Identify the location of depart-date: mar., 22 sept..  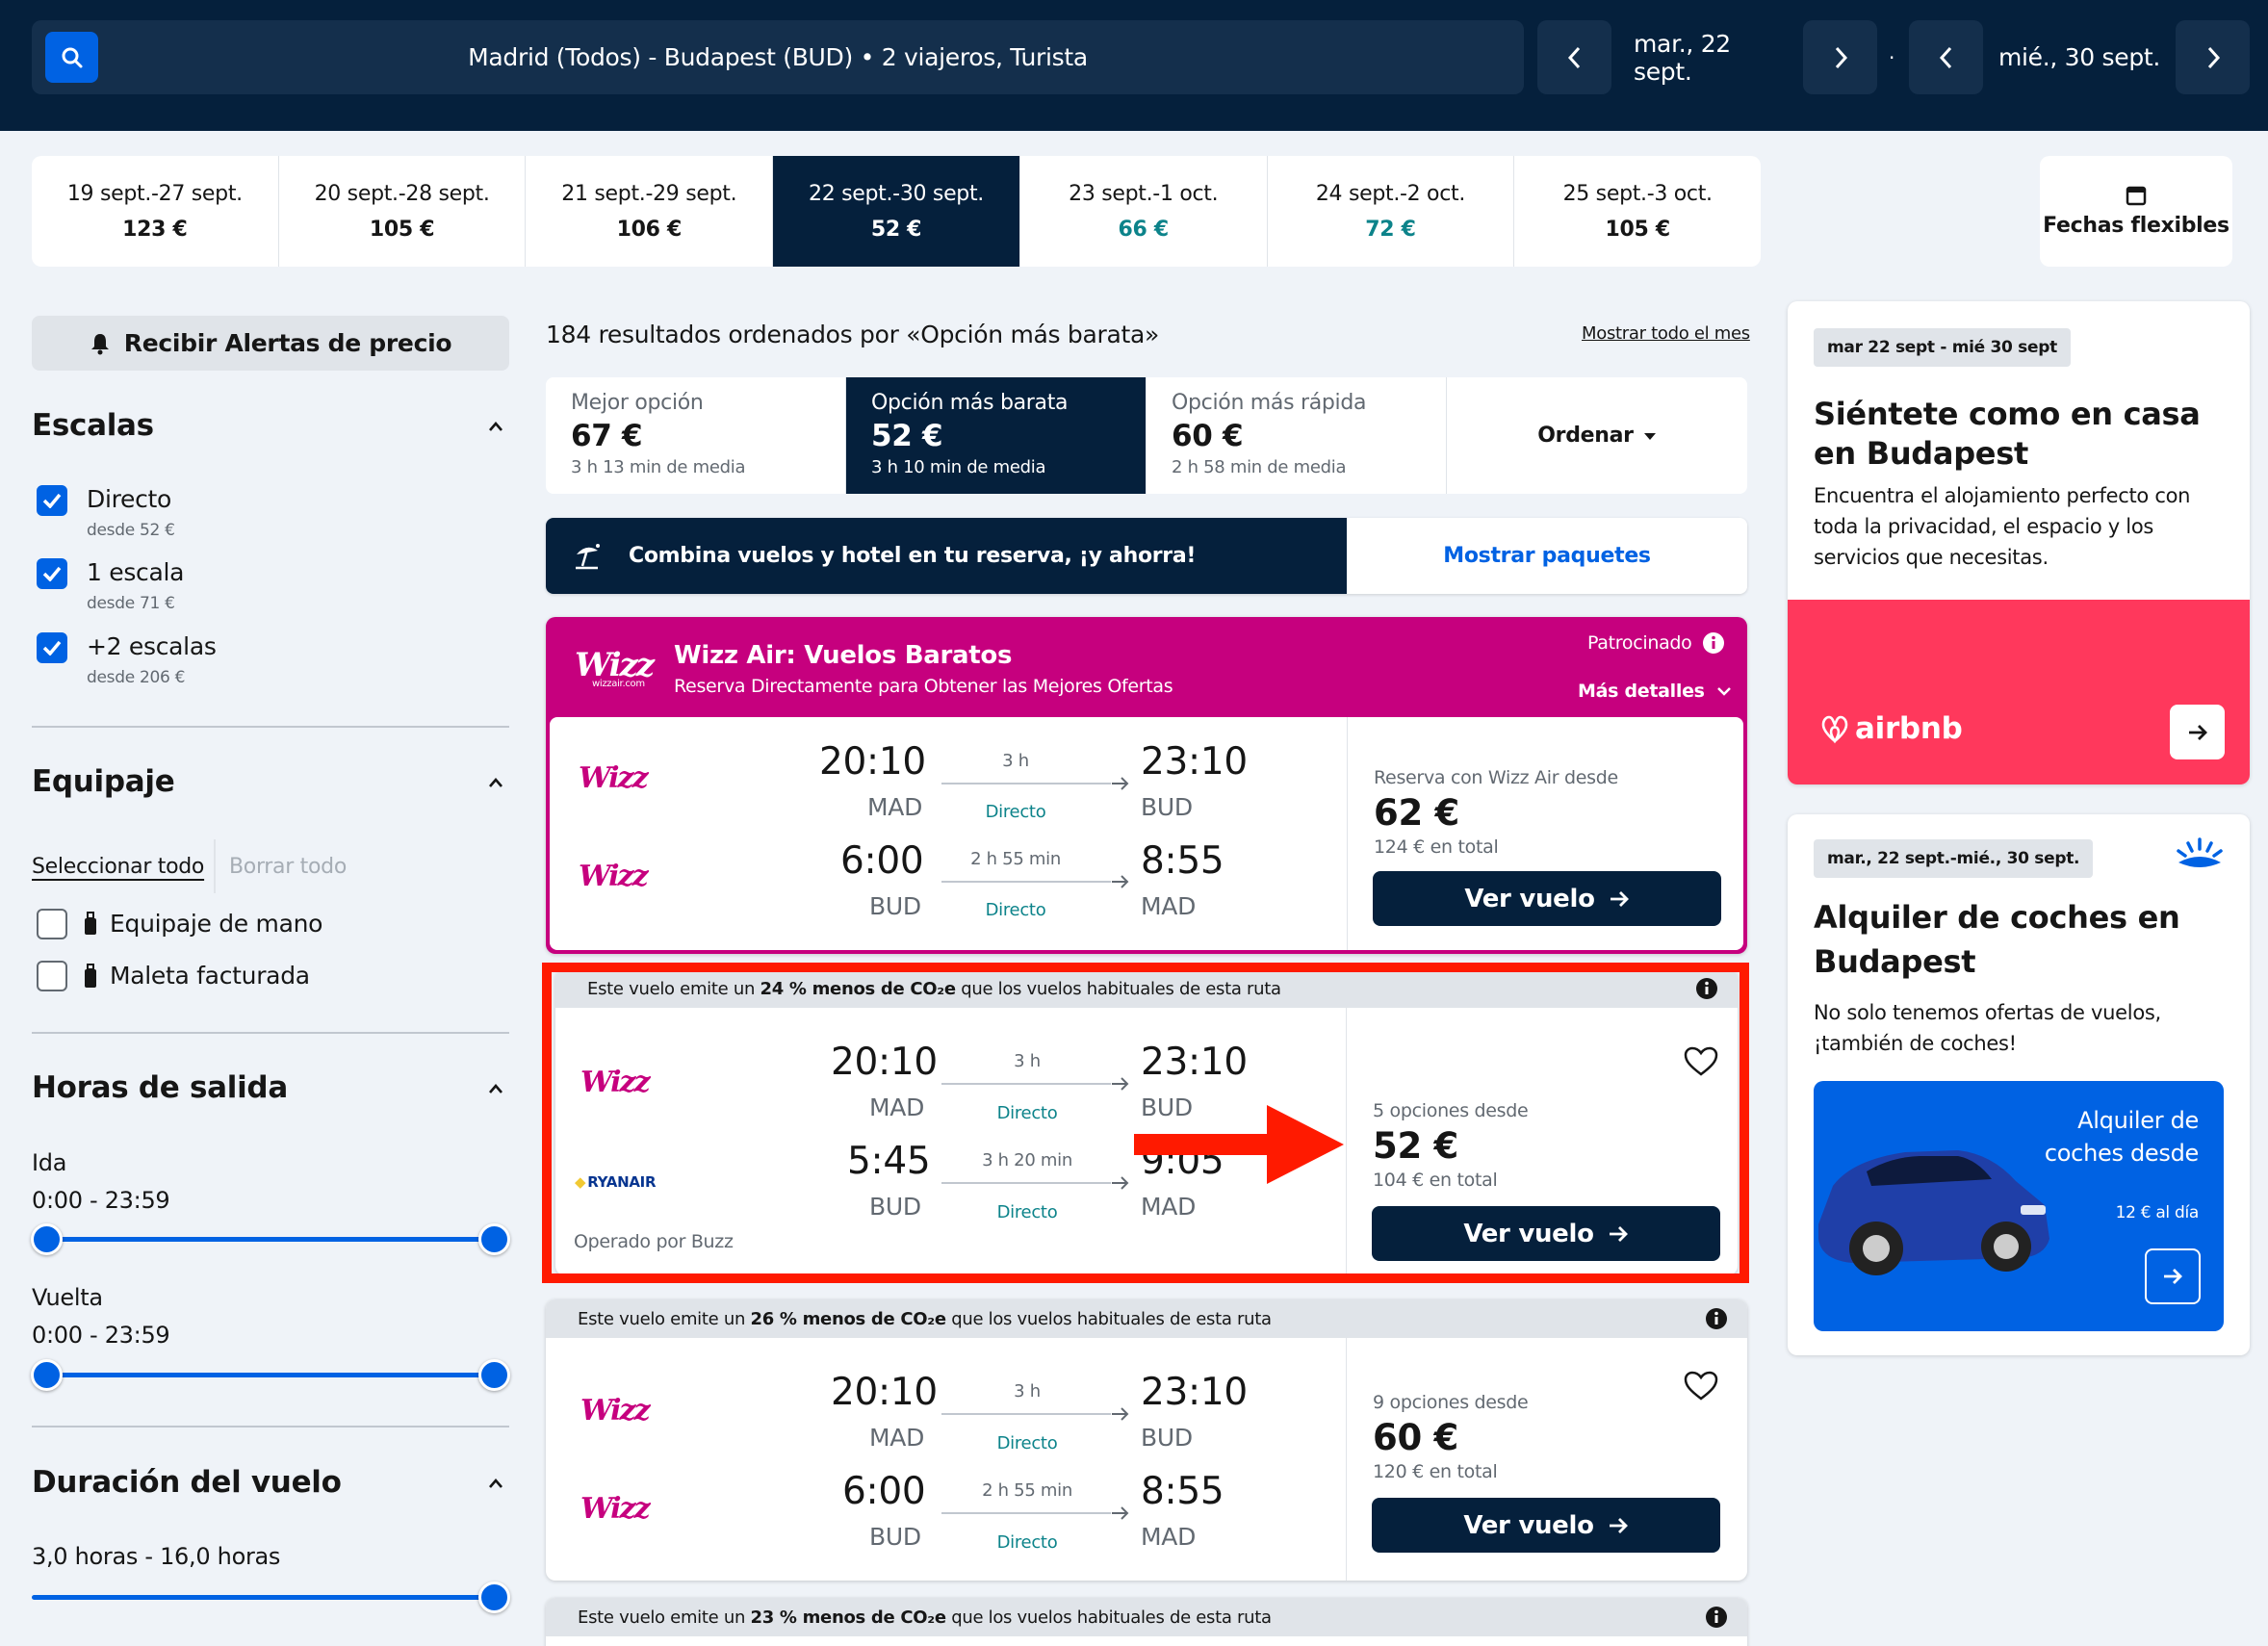
(1711, 57).